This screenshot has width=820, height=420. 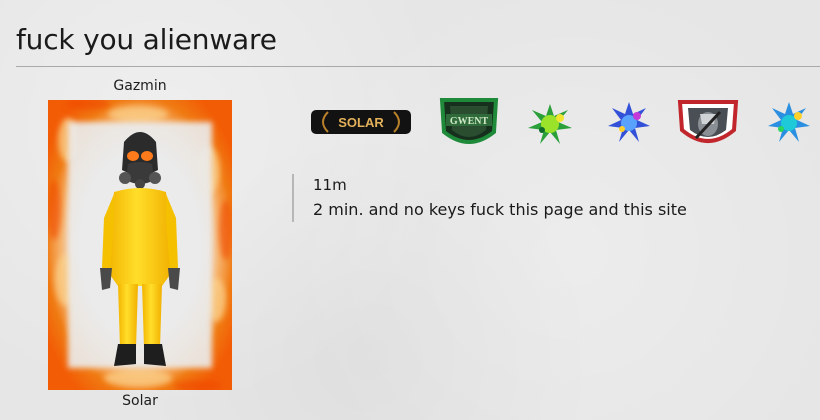 I want to click on username: Gazmin, so click(x=140, y=86).